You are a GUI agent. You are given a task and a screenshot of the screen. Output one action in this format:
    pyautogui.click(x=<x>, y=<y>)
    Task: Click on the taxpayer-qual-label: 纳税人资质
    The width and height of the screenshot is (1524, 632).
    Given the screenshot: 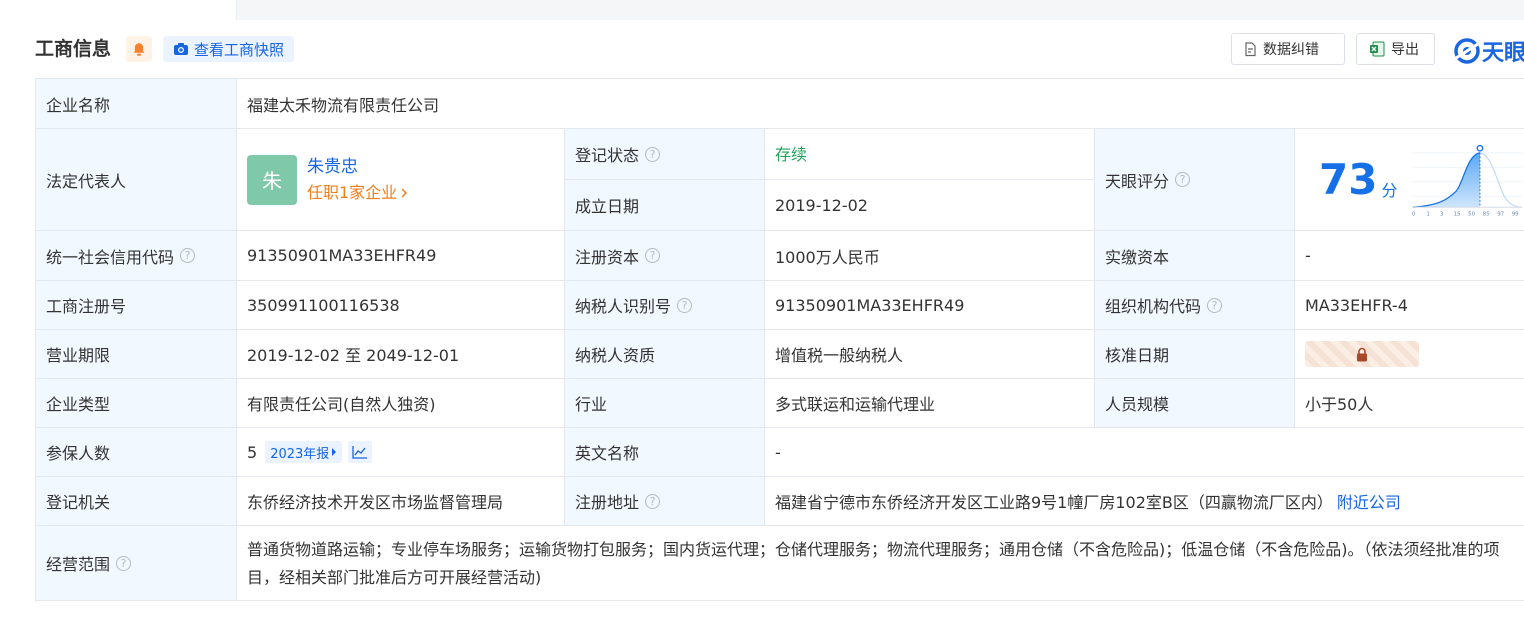 What is the action you would take?
    pyautogui.click(x=665, y=354)
    